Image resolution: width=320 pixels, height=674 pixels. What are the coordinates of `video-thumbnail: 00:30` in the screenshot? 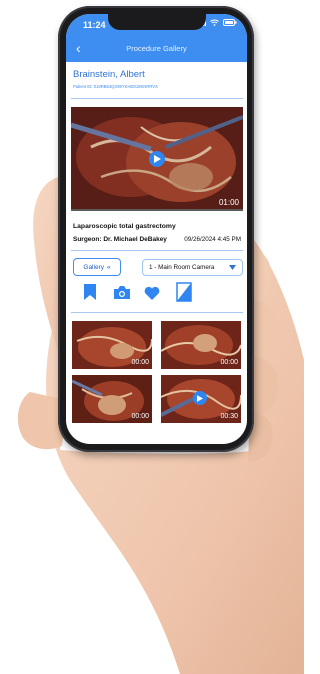 It's located at (201, 399).